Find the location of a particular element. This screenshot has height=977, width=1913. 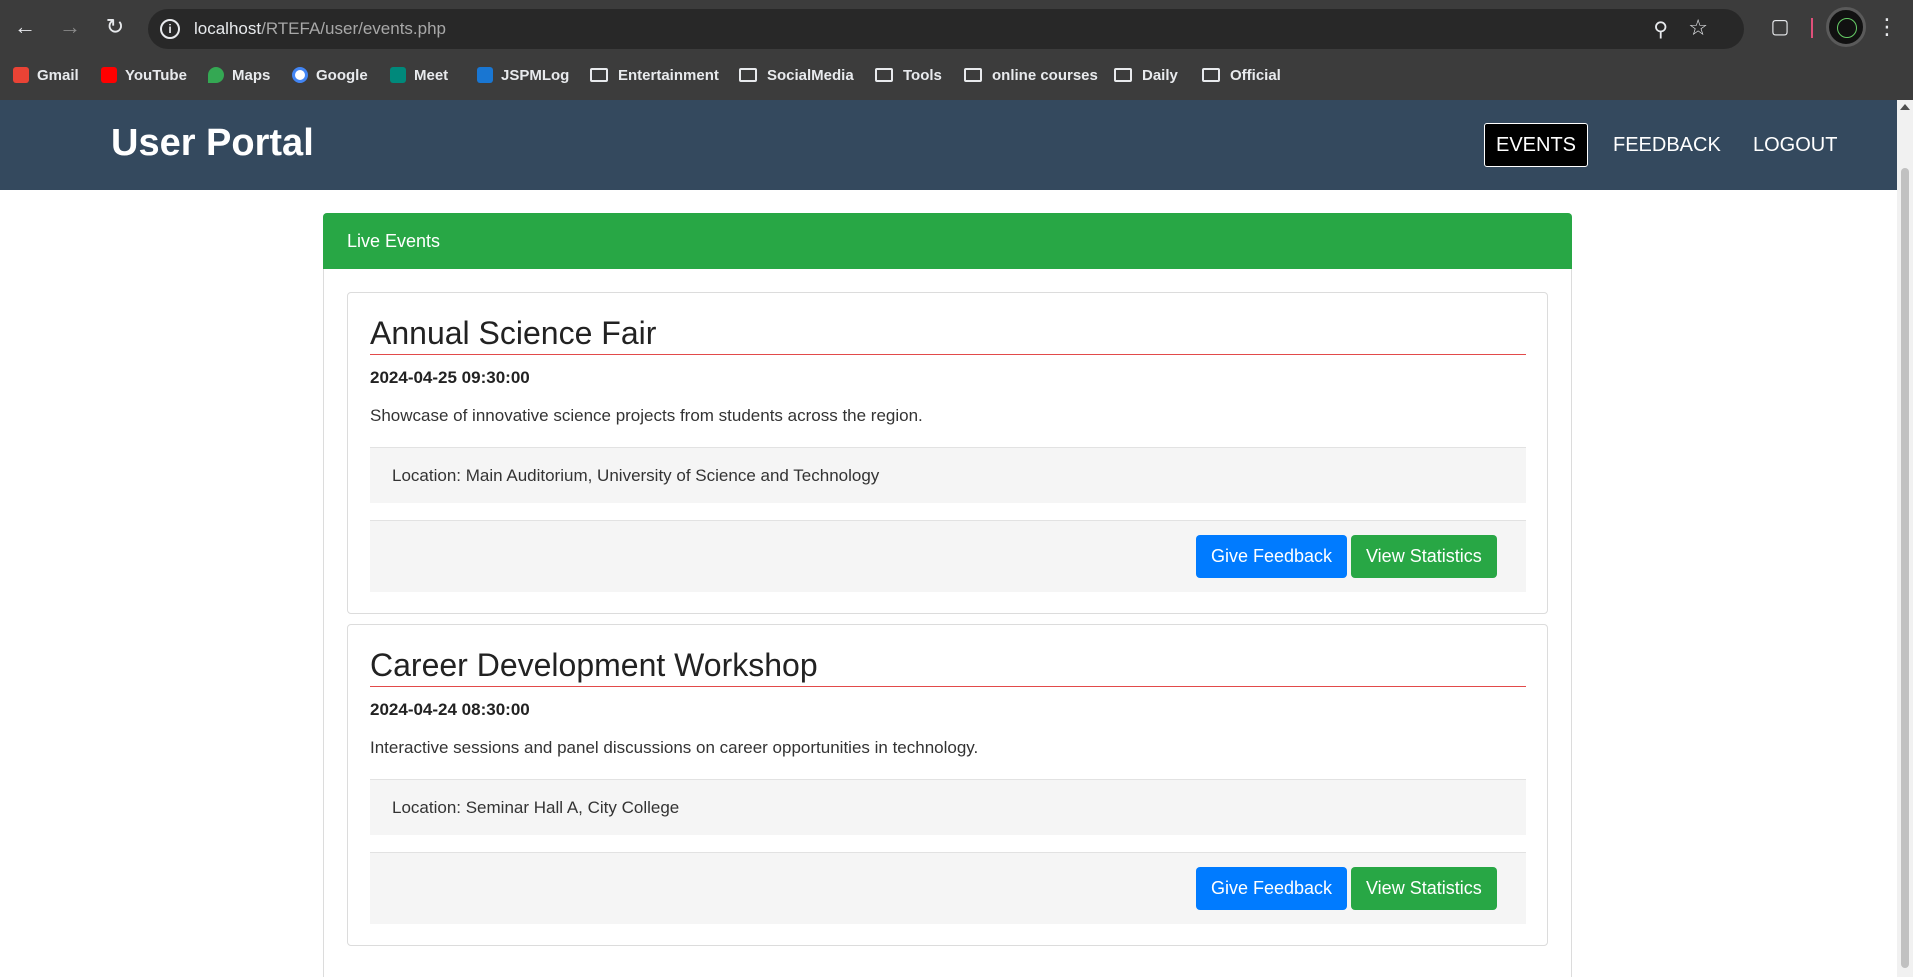

bookmark-label: Daily is located at coordinates (1160, 75).